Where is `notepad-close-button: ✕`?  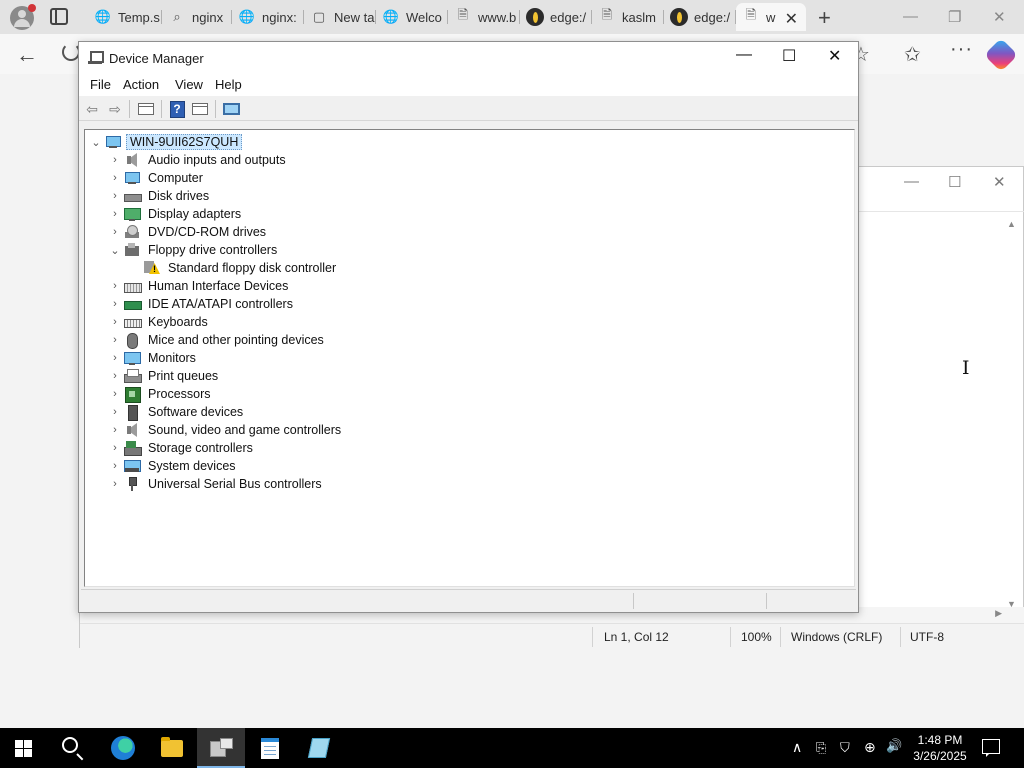
notepad-close-button: ✕ is located at coordinates (999, 182).